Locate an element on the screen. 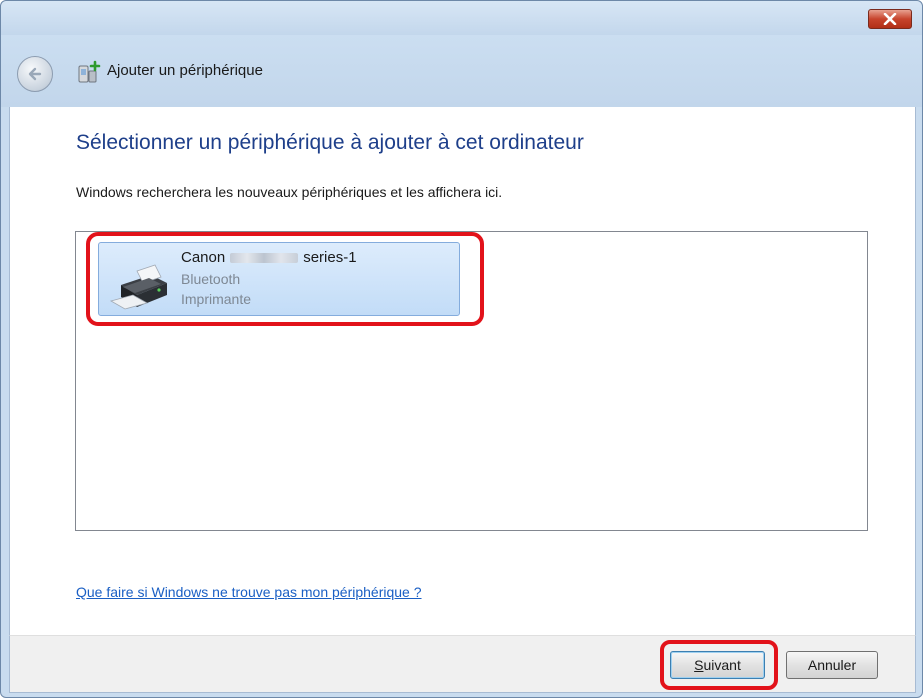 The width and height of the screenshot is (923, 698). next-button-highlight-frame is located at coordinates (719, 665).